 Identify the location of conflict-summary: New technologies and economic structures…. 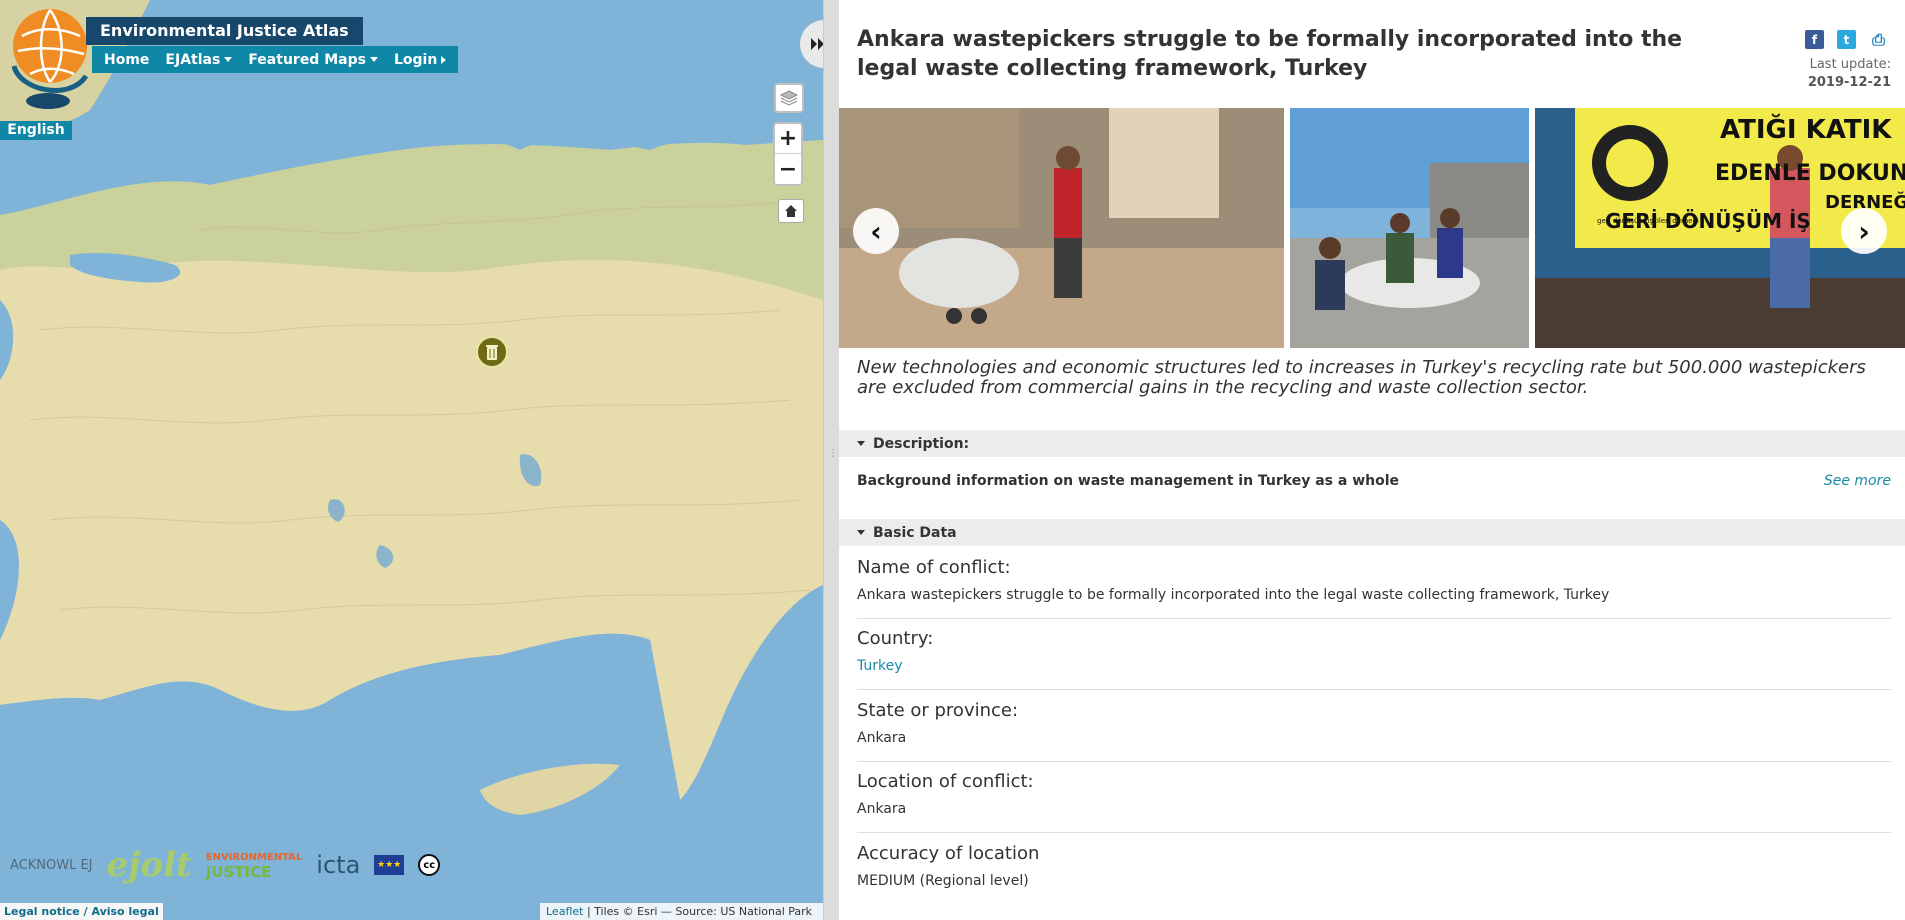
(1361, 377).